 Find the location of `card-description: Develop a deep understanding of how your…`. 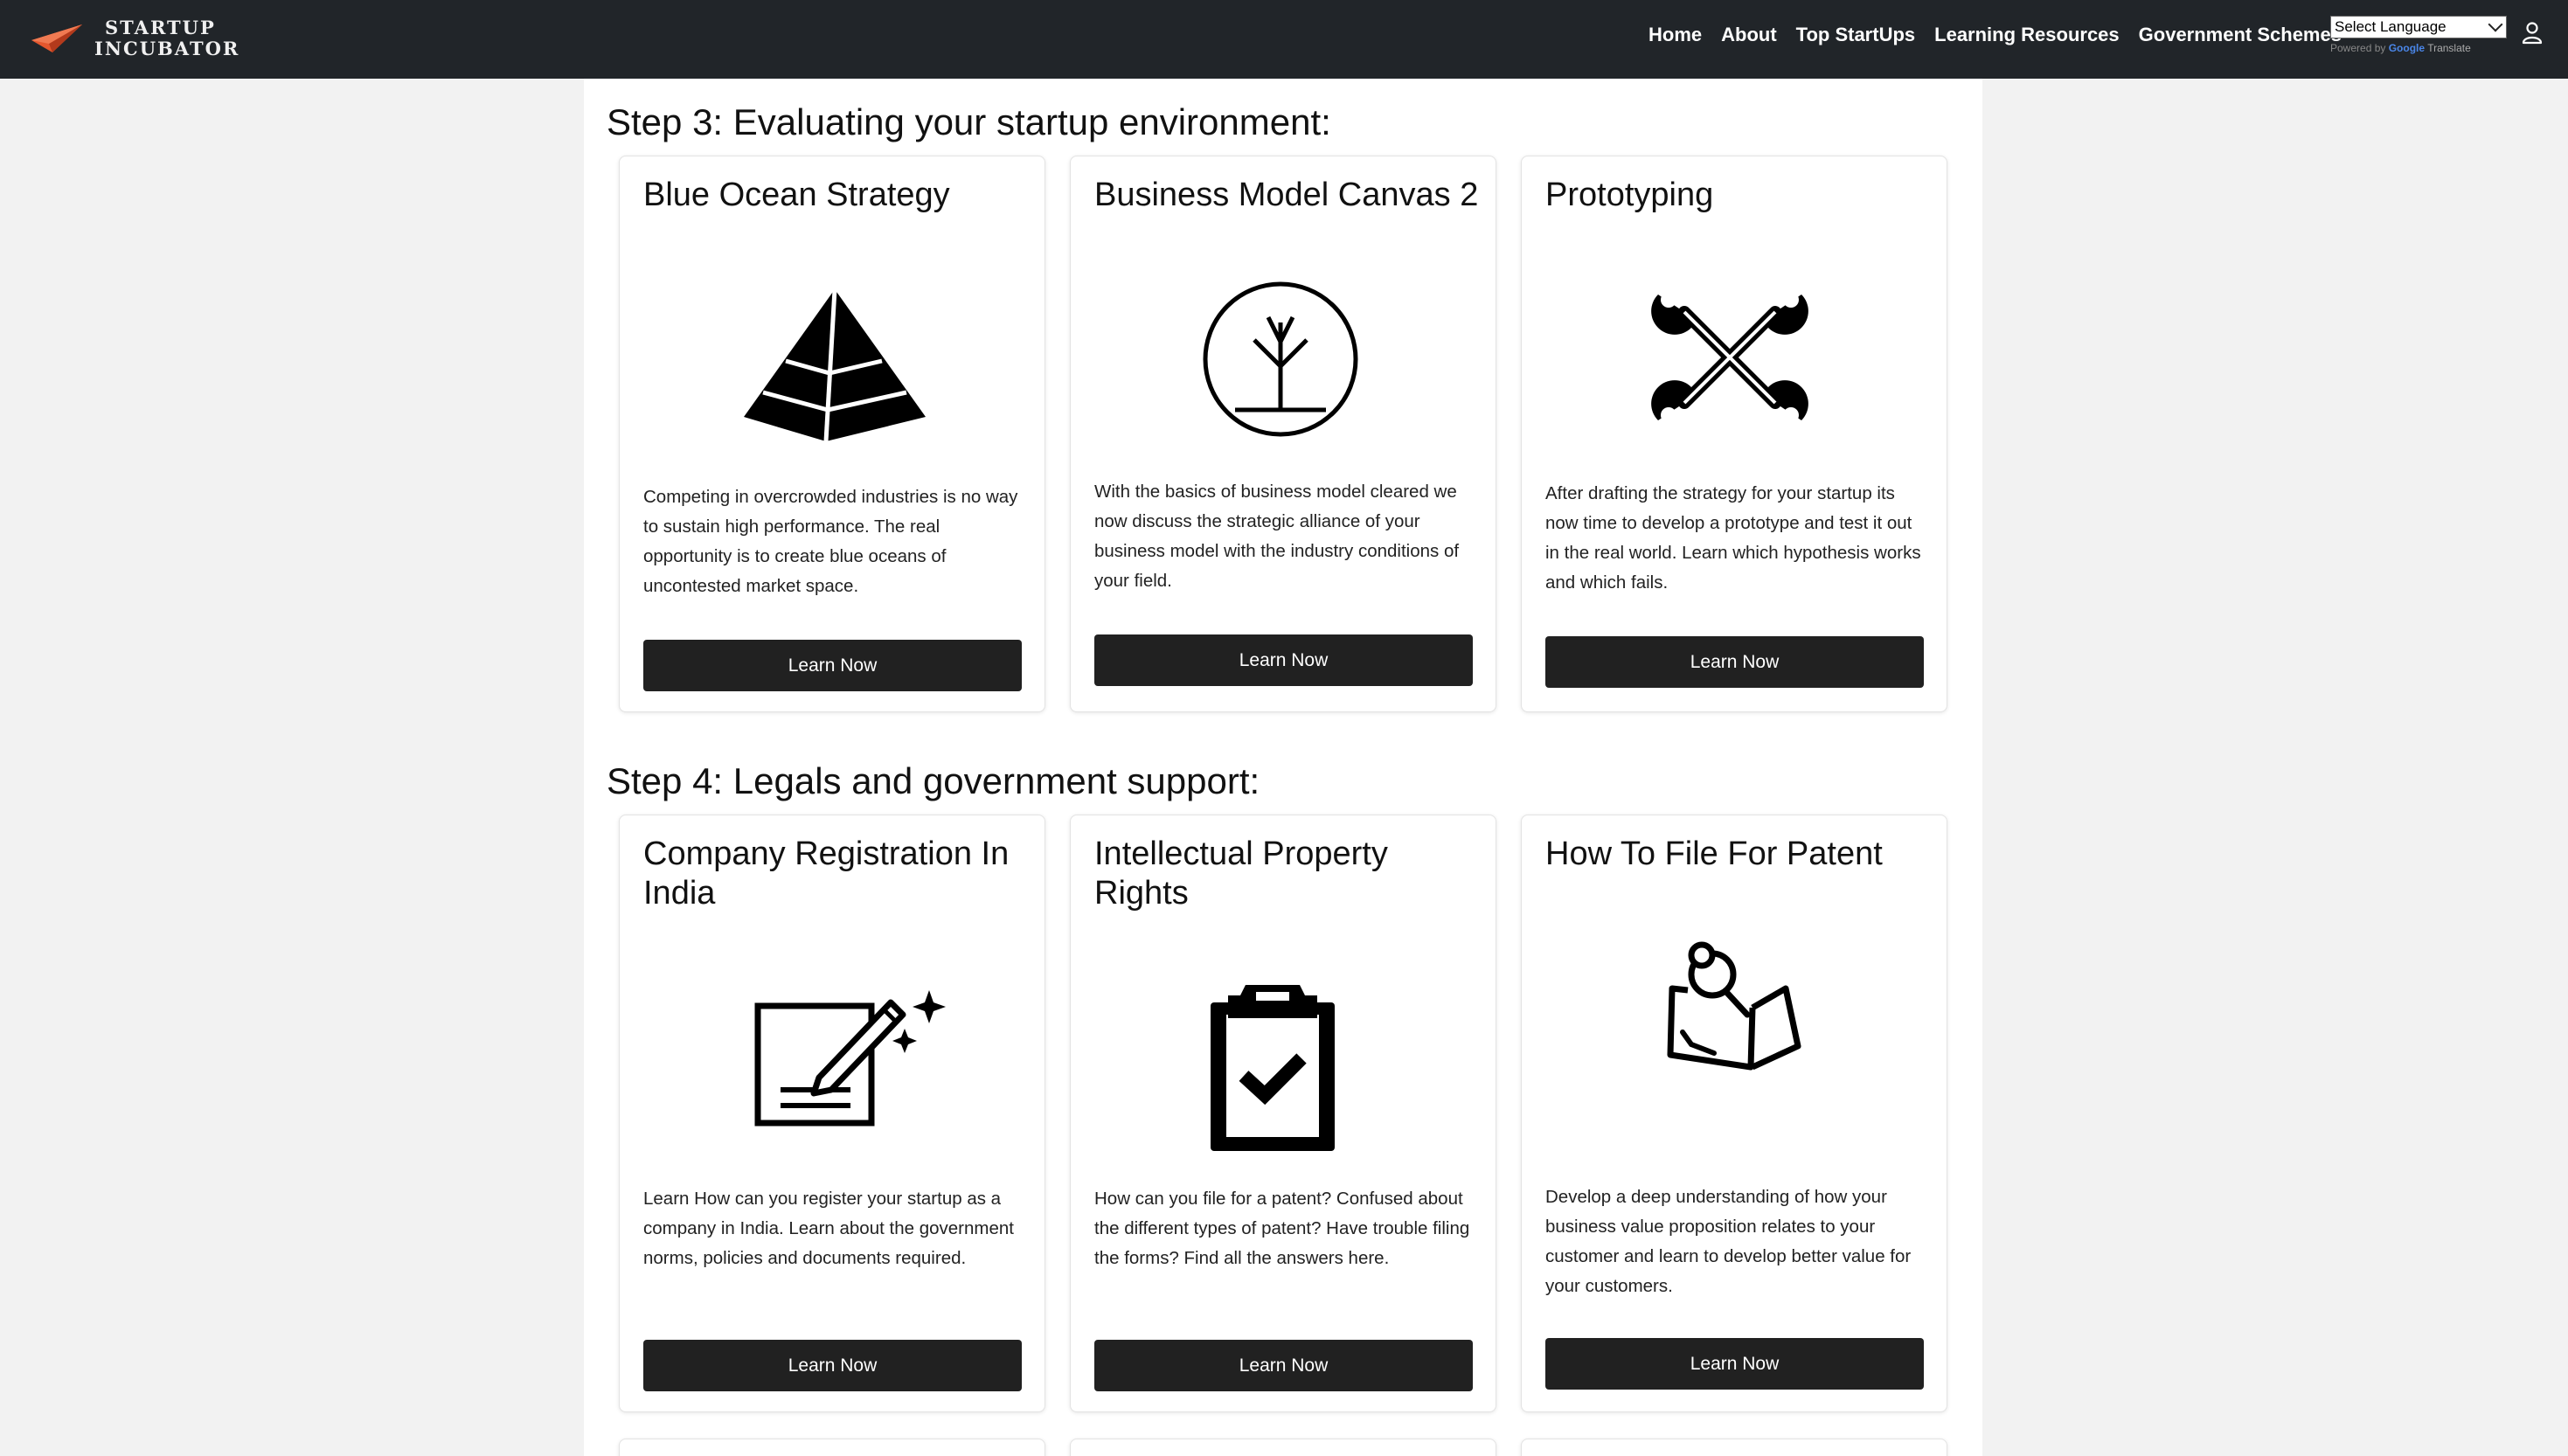

card-description: Develop a deep understanding of how your… is located at coordinates (1728, 1241).